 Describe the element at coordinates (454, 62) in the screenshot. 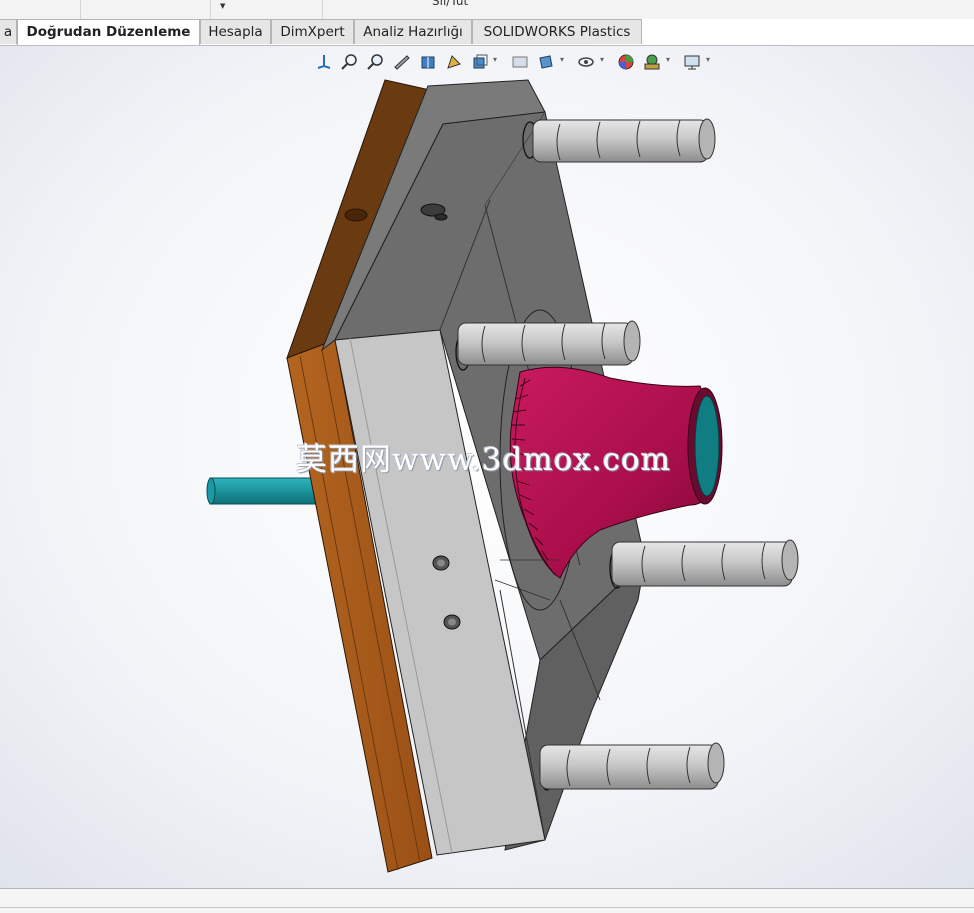

I see `dynamic-annotation-icon` at that location.